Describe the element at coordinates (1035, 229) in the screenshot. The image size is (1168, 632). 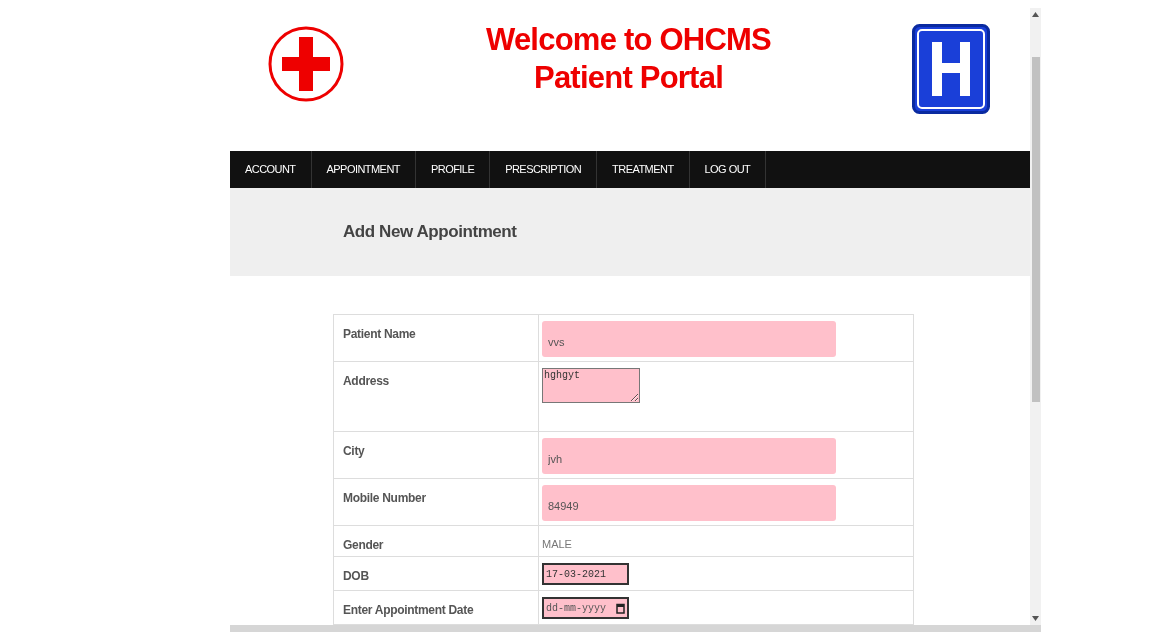
I see `scroll-thumb` at that location.